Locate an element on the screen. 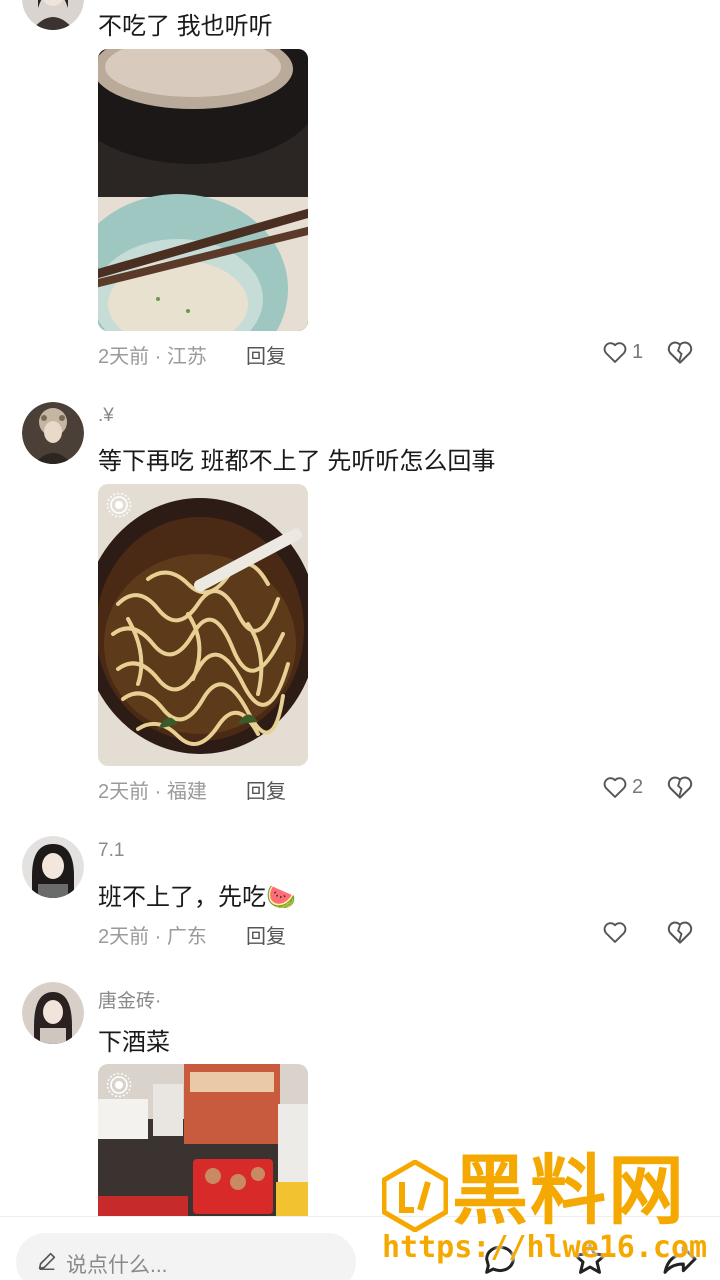 The image size is (720, 1280). watermelon-emoji: 🍉 is located at coordinates (281, 897).